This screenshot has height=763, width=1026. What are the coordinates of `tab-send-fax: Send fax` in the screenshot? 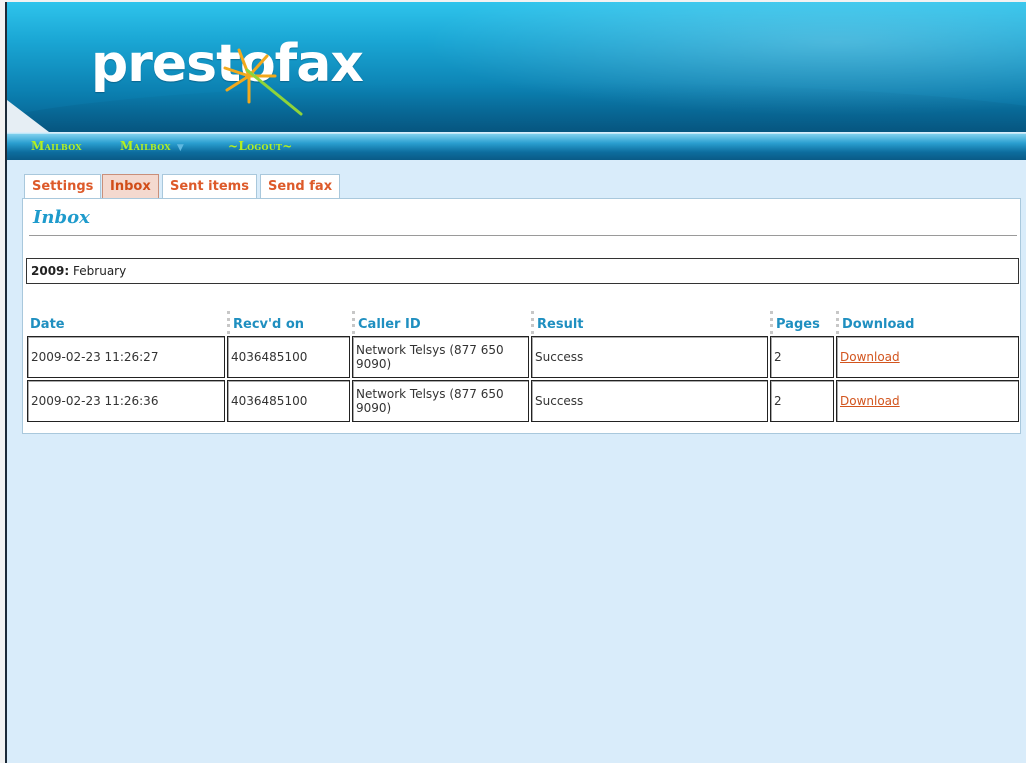 It's located at (300, 186).